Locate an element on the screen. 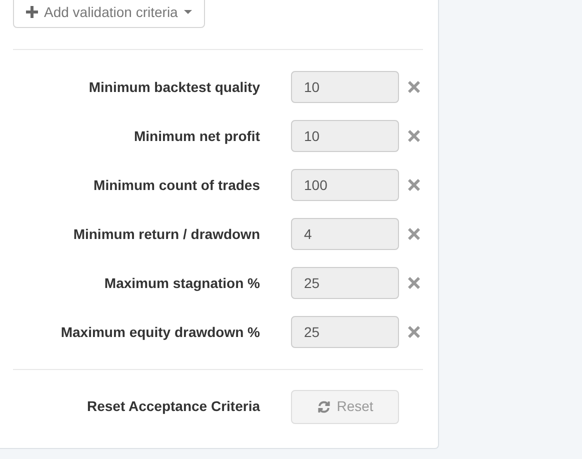  criterion-label: Maximum equity drawdown % is located at coordinates (160, 332).